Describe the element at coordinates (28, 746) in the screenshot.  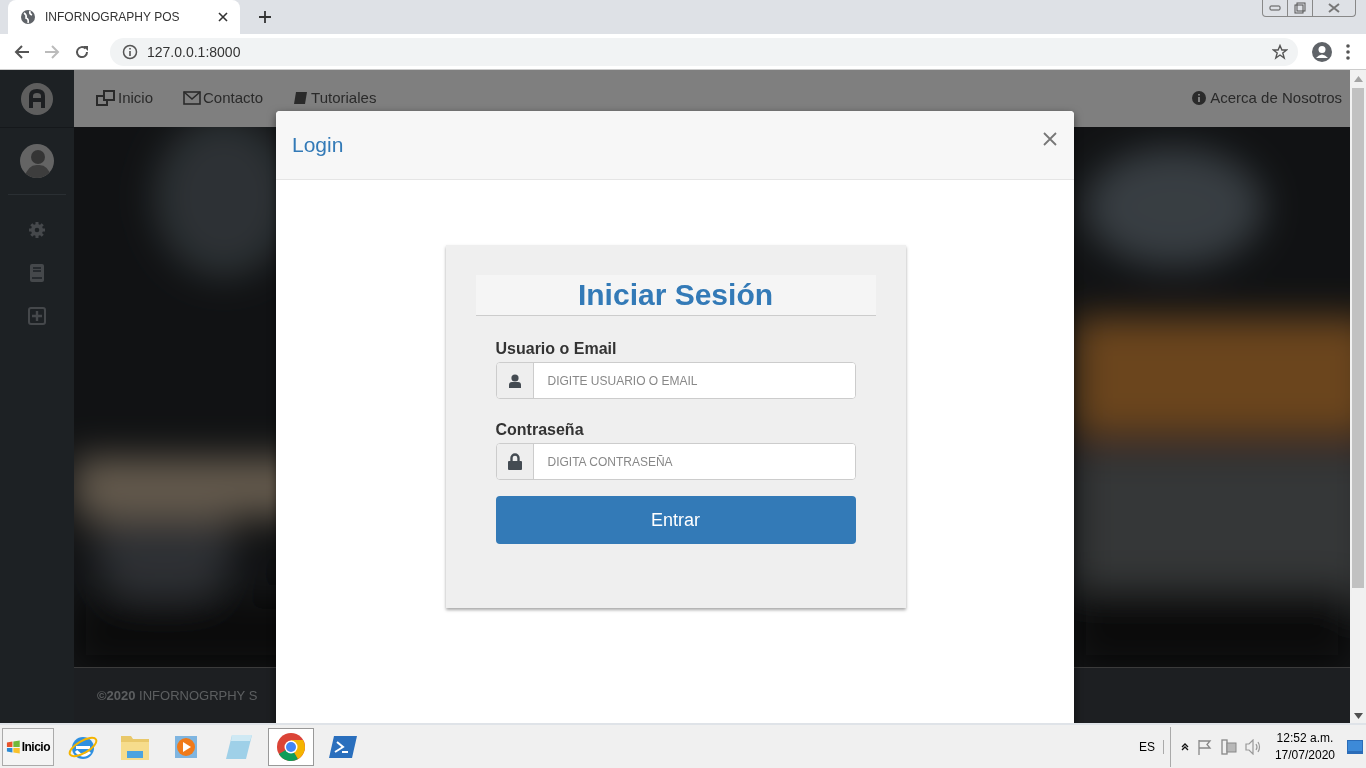
I see `start-button: Inicio` at that location.